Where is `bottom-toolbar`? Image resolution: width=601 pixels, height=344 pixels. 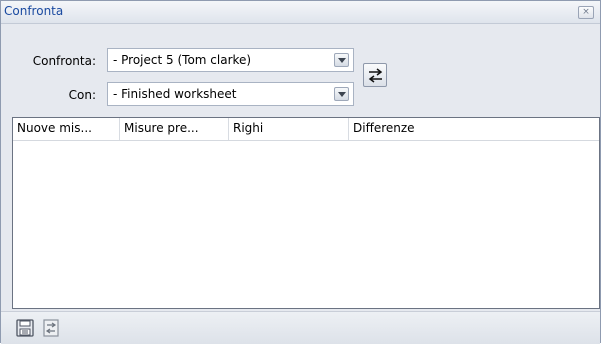
bottom-toolbar is located at coordinates (300, 327).